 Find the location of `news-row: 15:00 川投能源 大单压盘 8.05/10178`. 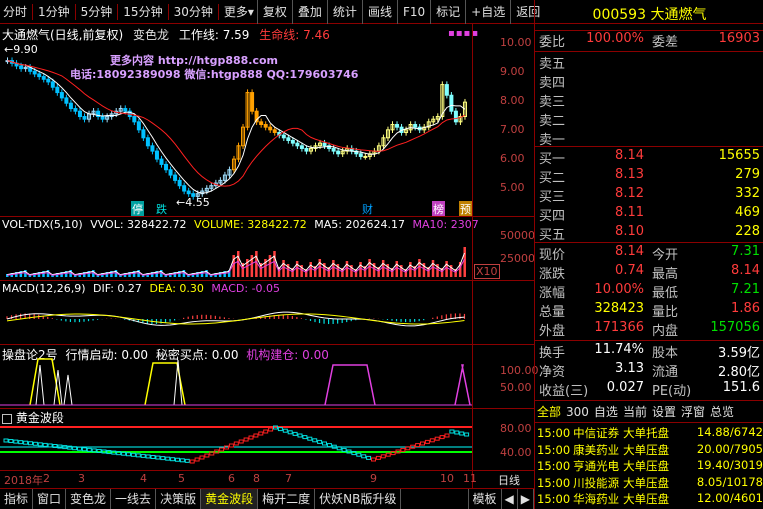

news-row: 15:00 川投能源 大单压盘 8.05/10178 is located at coordinates (650, 483).